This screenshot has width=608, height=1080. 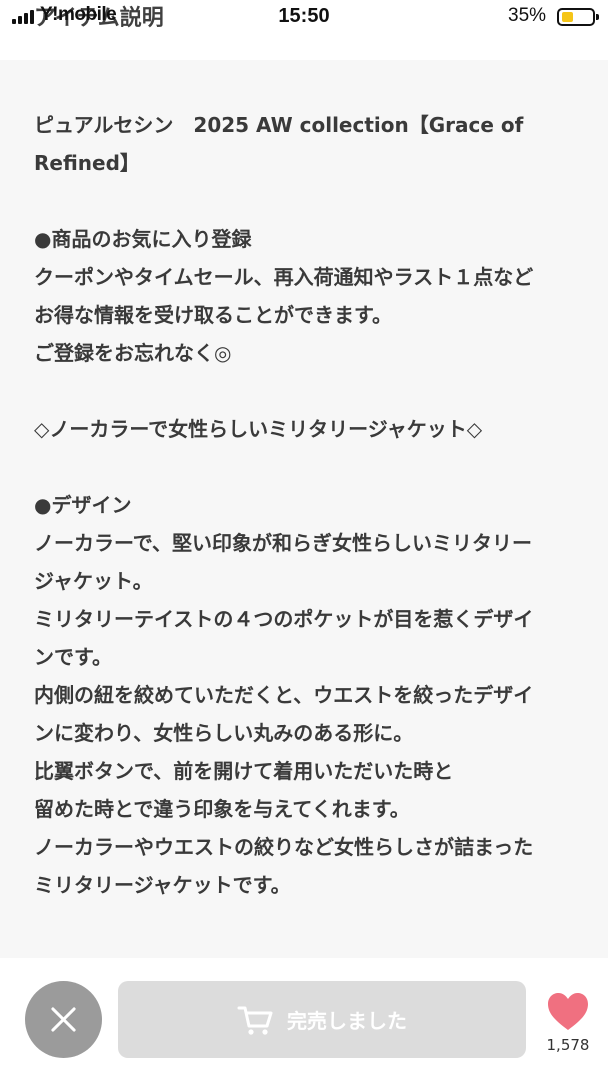 I want to click on description-line: ●デザイン, so click(x=83, y=505).